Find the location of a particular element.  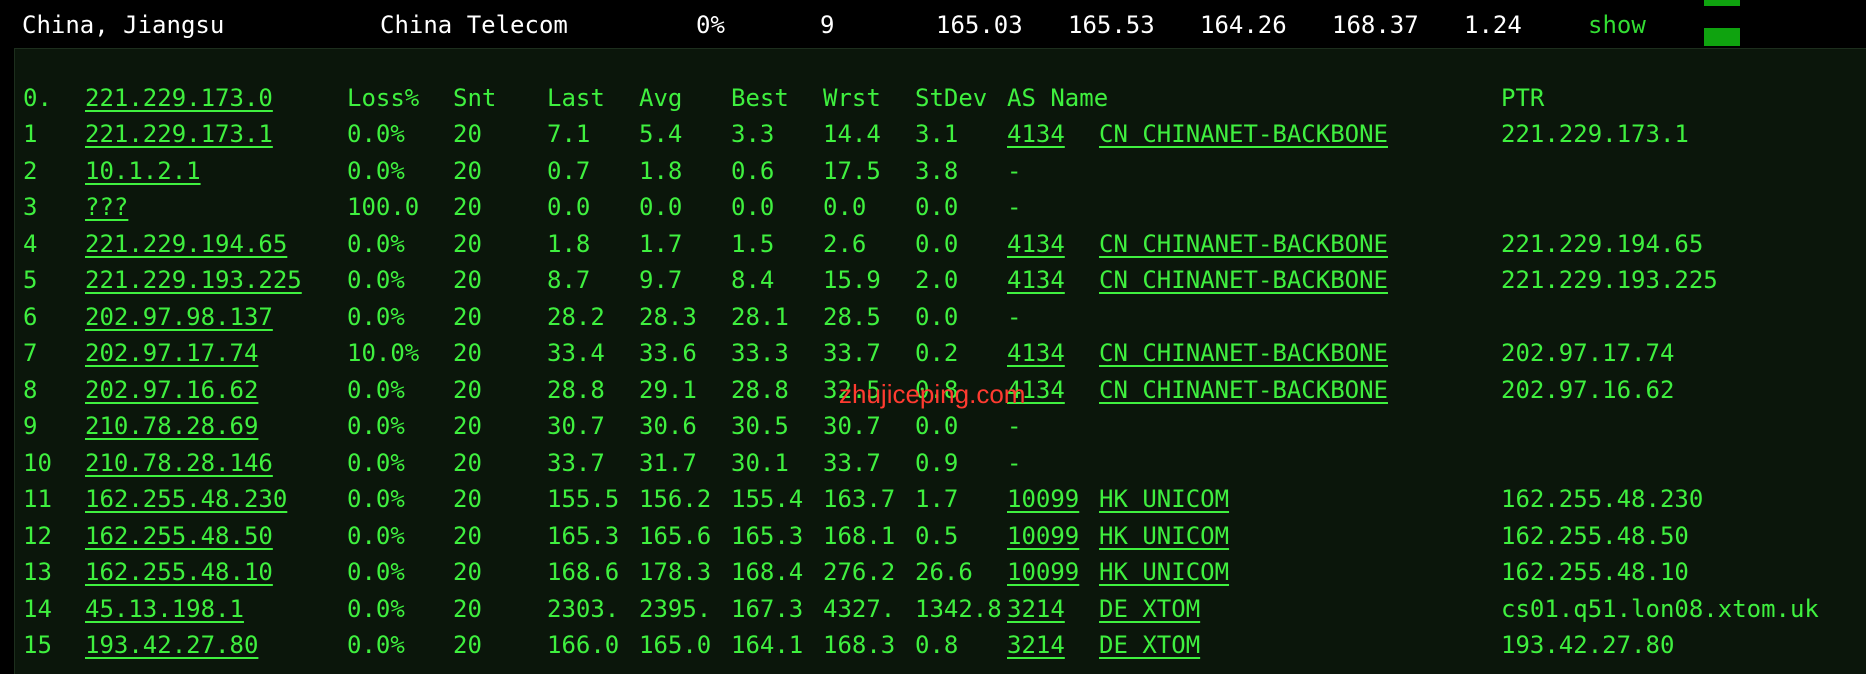

hop-number: 4 is located at coordinates (30, 243).